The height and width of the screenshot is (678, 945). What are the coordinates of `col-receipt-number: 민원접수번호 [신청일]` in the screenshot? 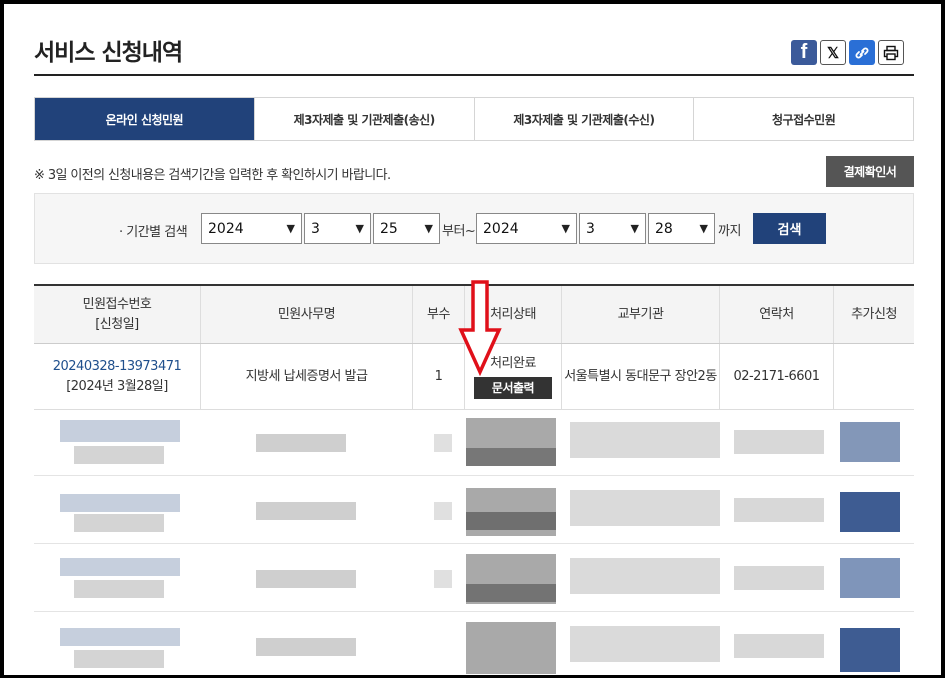 It's located at (117, 314).